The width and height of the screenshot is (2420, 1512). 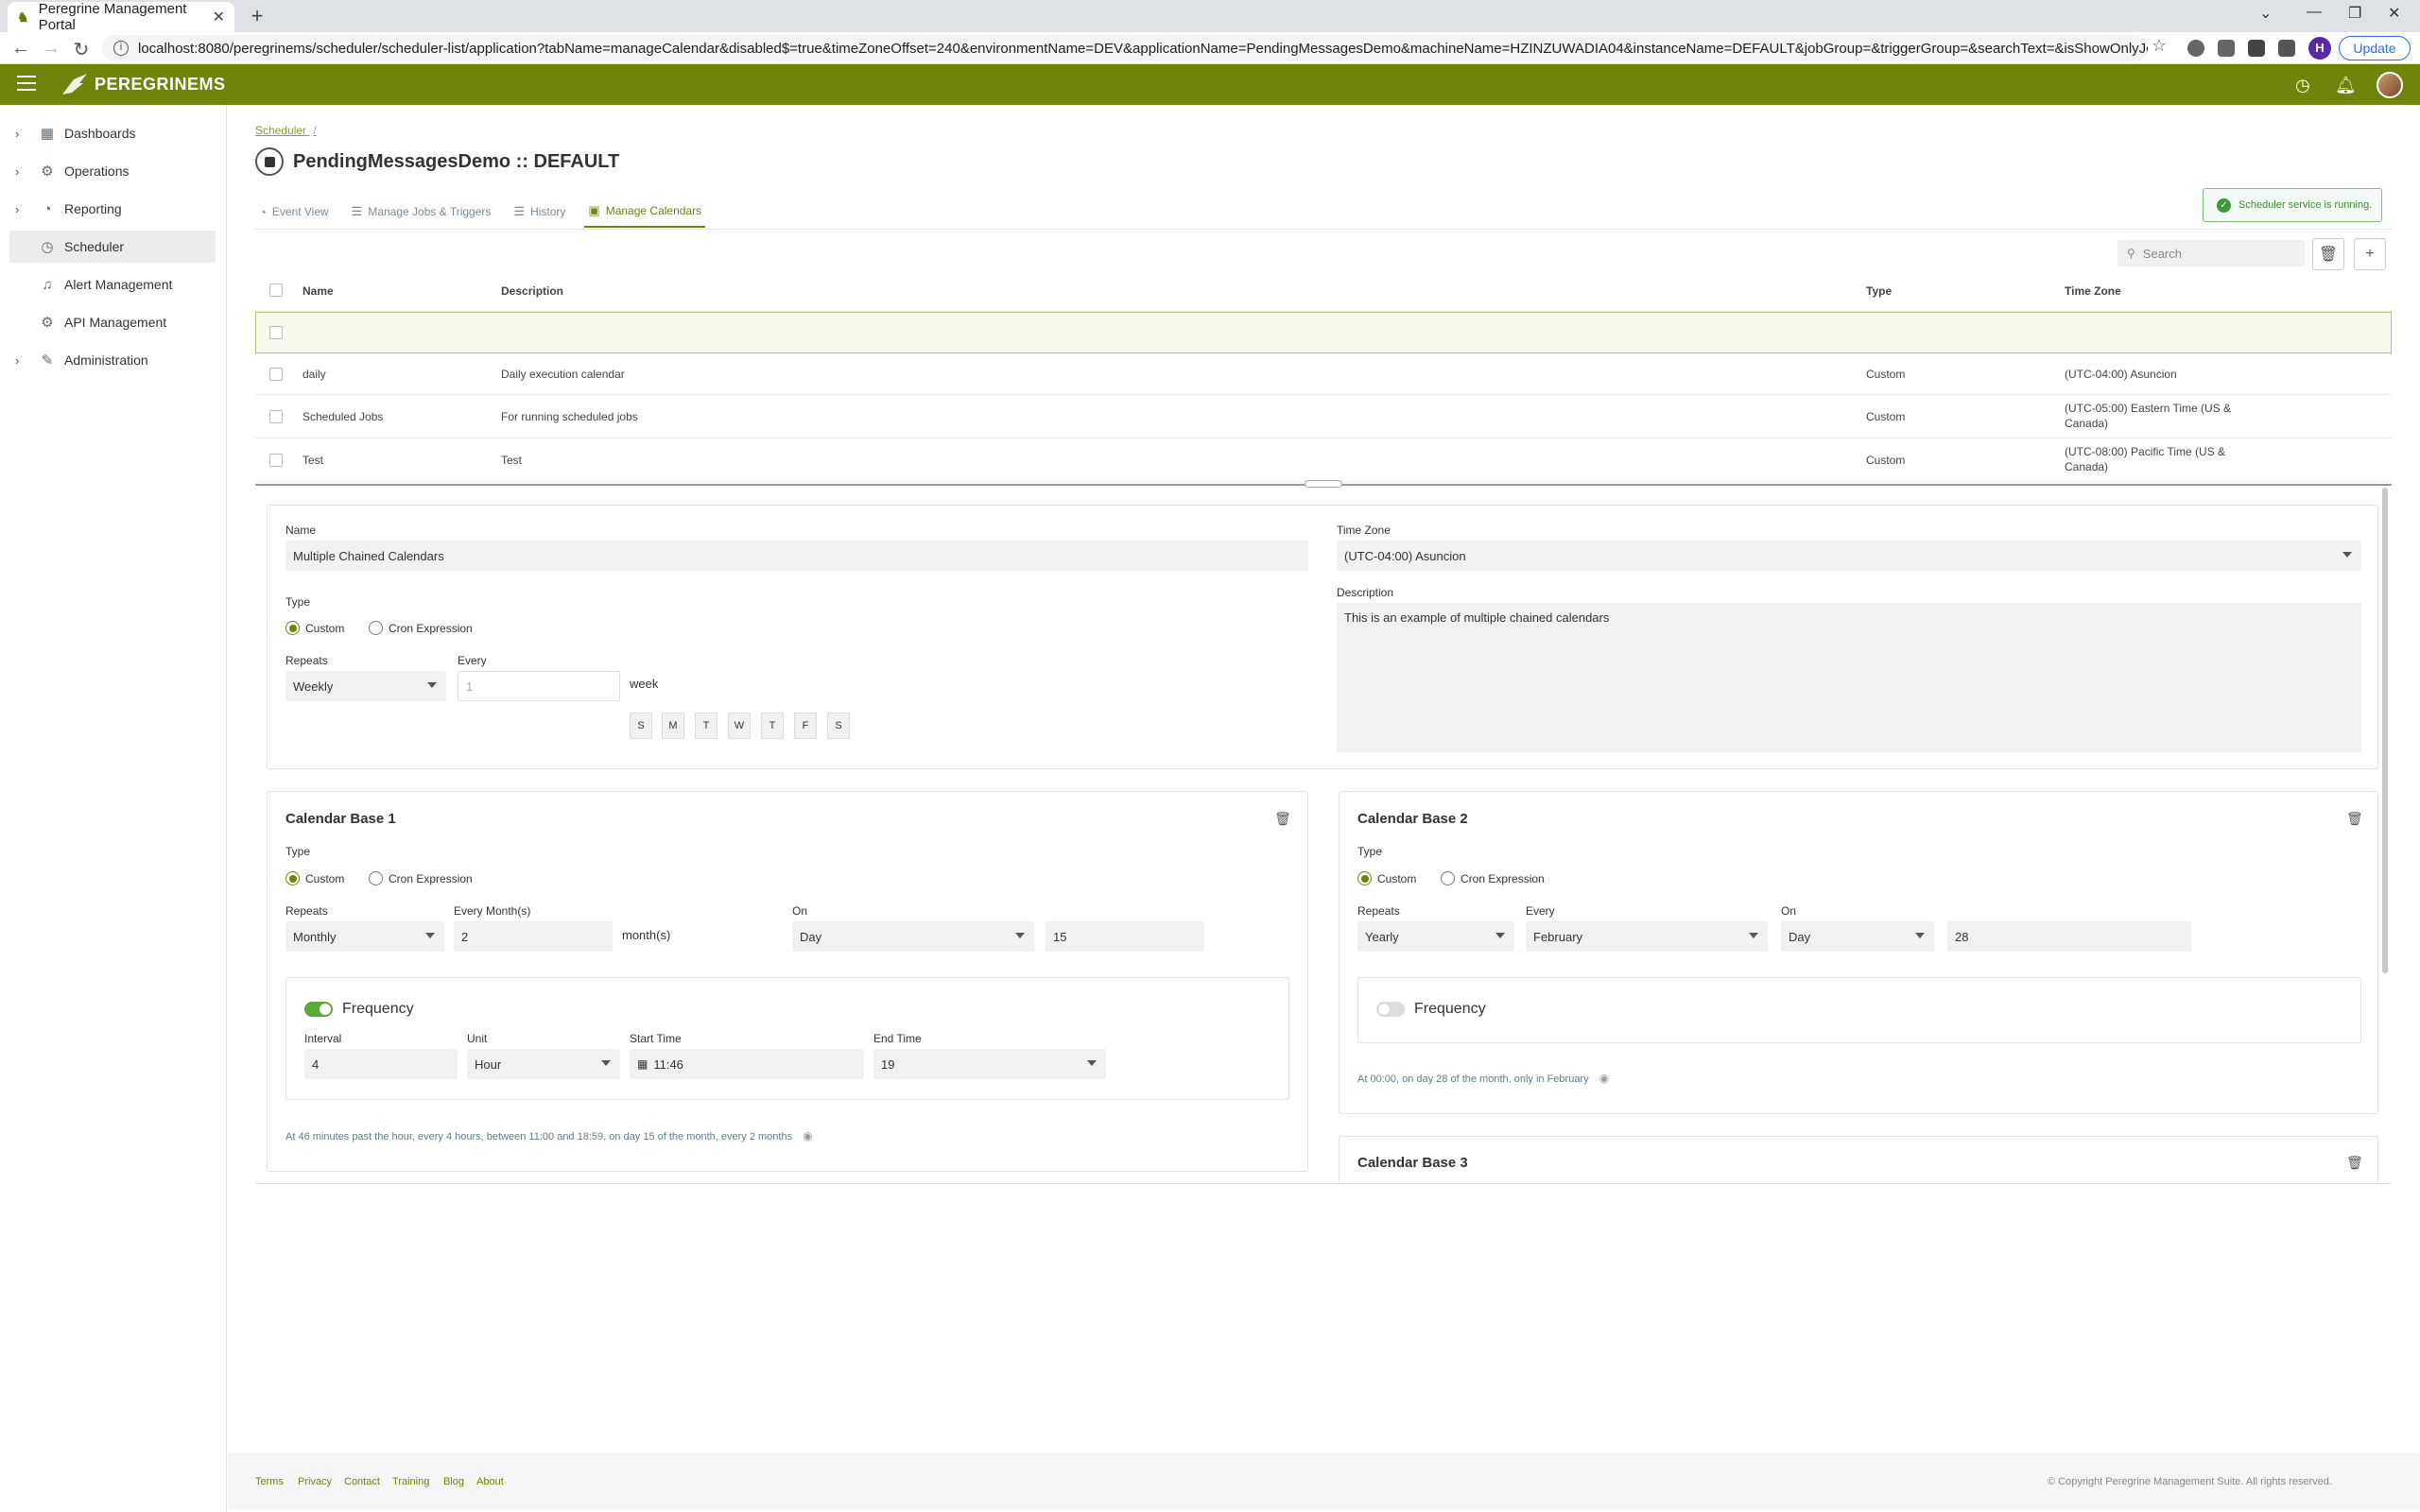 I want to click on base1-type-custom-radio: Custom, so click(x=314, y=878).